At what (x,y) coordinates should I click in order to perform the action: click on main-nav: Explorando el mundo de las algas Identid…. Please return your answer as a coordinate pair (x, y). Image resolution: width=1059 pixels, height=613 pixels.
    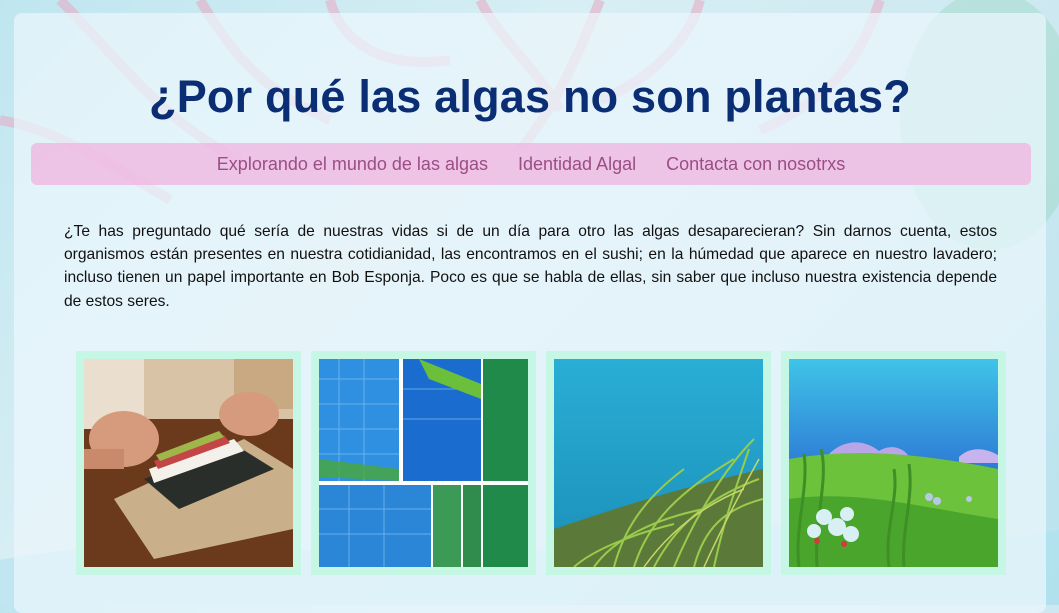
    Looking at the image, I should click on (531, 164).